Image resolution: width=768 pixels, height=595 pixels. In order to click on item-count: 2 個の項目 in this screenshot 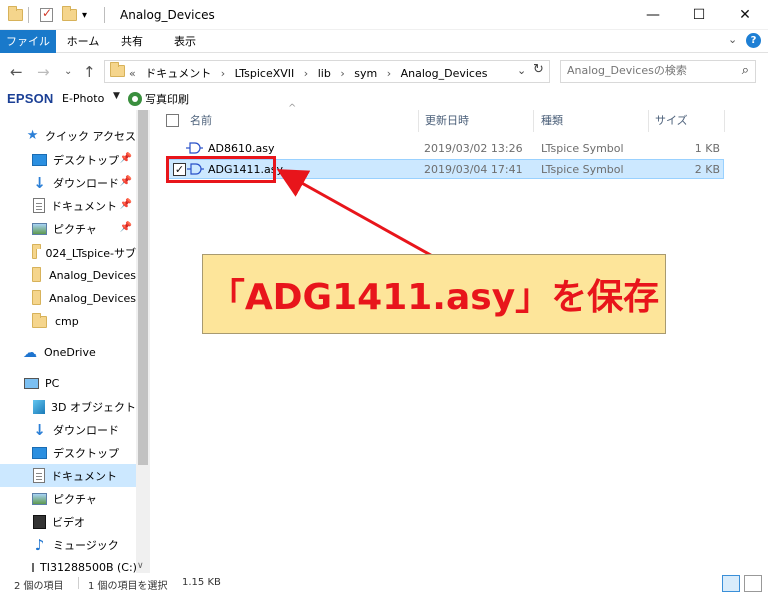, I will do `click(39, 586)`.